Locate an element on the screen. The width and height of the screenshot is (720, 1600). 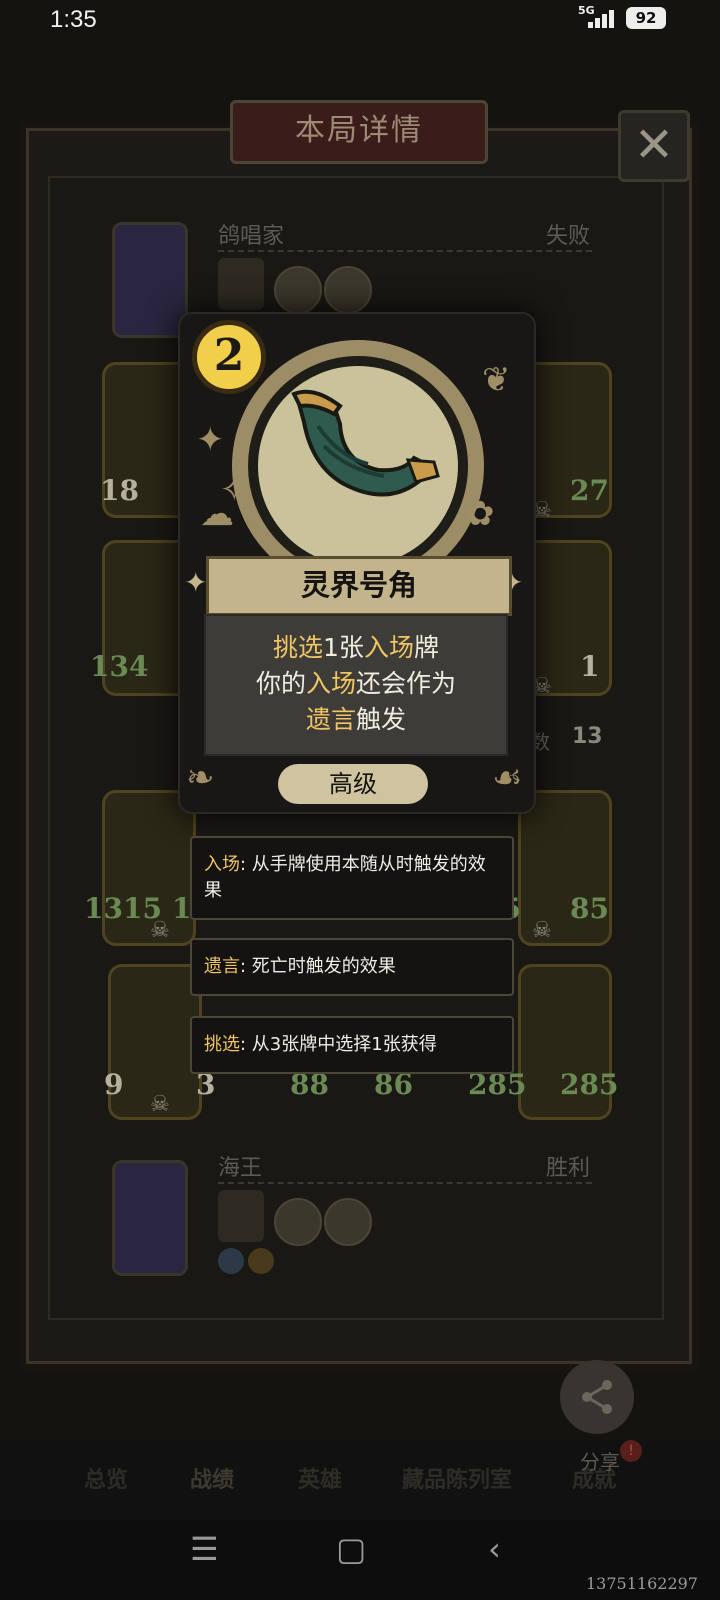
share-label: 分享 is located at coordinates (600, 1460).